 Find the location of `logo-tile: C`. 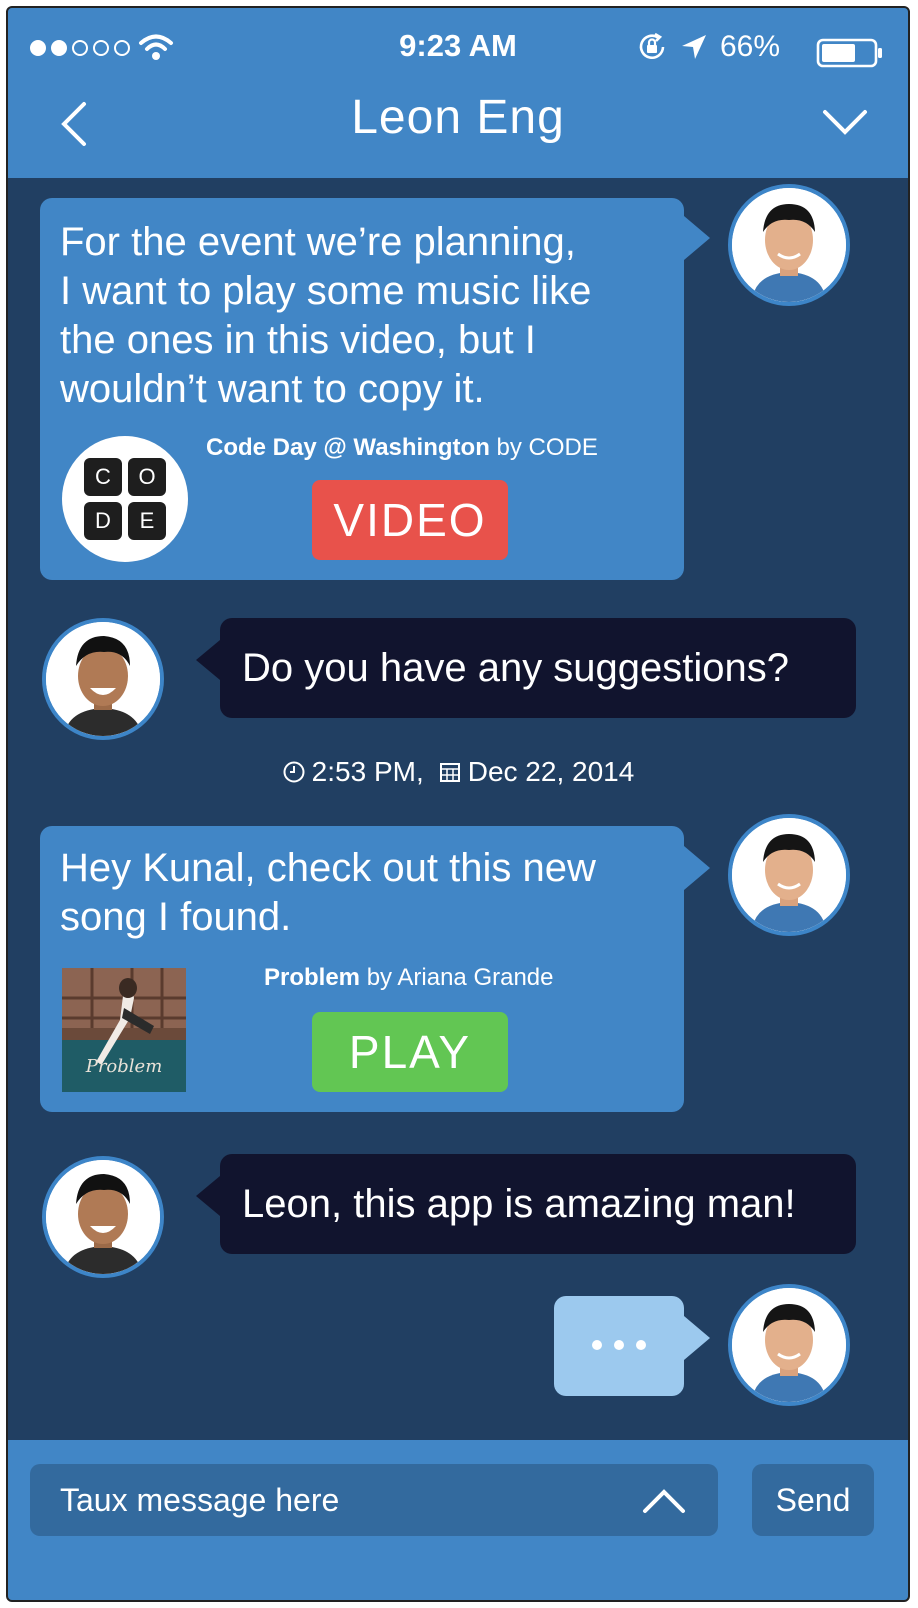

logo-tile: C is located at coordinates (103, 477).